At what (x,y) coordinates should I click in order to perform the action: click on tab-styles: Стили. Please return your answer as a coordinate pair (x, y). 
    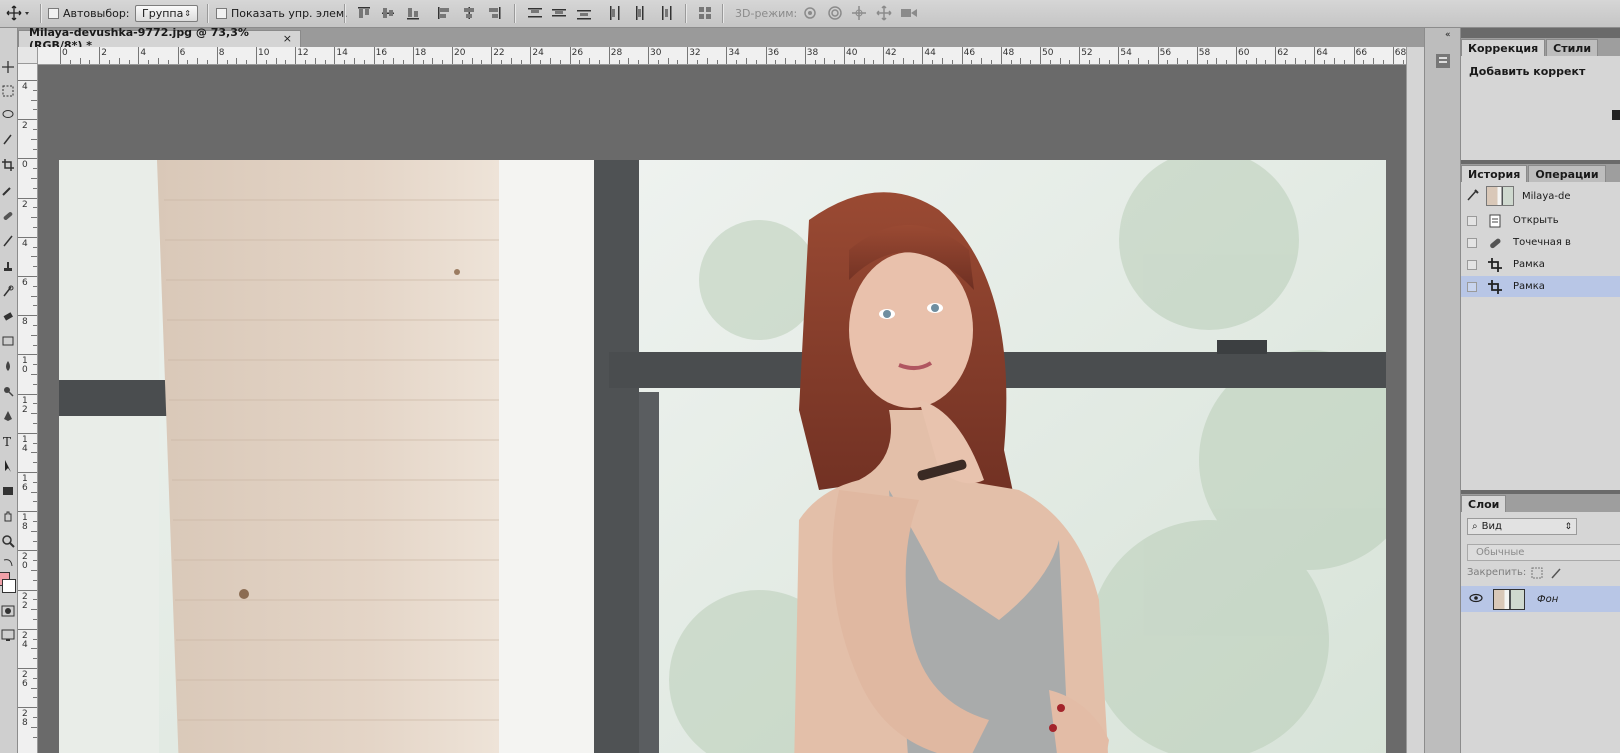
    Looking at the image, I should click on (1572, 47).